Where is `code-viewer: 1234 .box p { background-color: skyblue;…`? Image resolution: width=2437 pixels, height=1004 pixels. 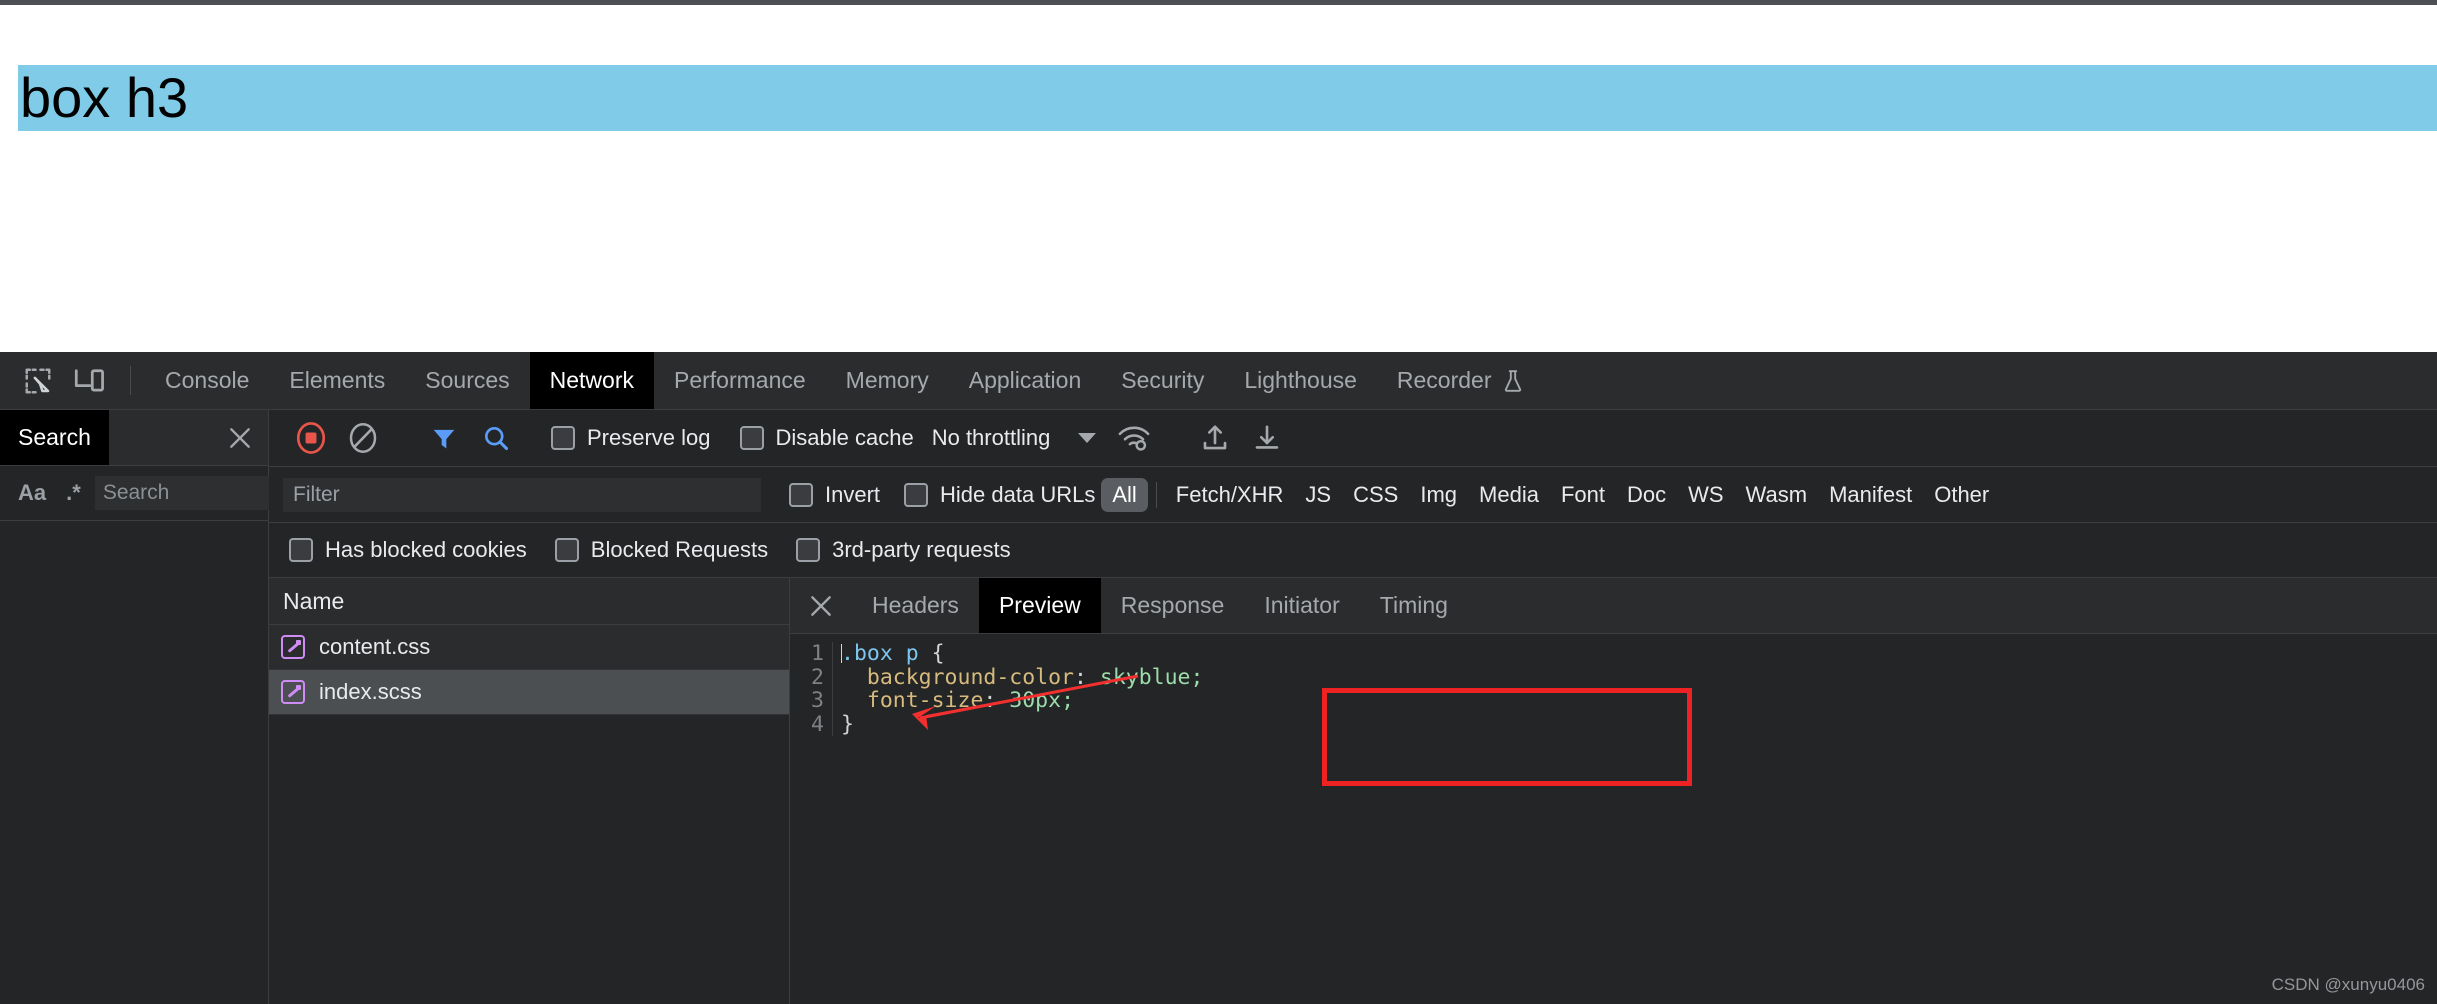
code-viewer: 1234 .box p { background-color: skyblue;… is located at coordinates (996, 689).